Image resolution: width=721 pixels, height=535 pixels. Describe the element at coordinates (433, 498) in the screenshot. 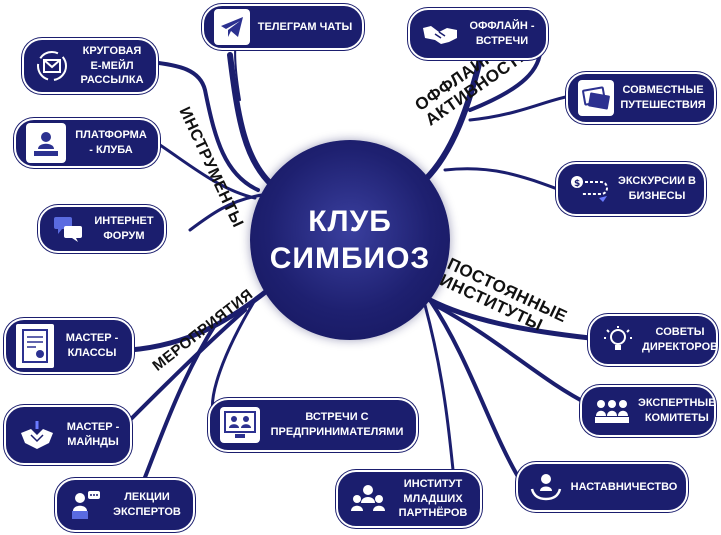

I see `node-label: ИНСТИТУТ МЛАДШИХ ПАРТНЁРОВ` at that location.